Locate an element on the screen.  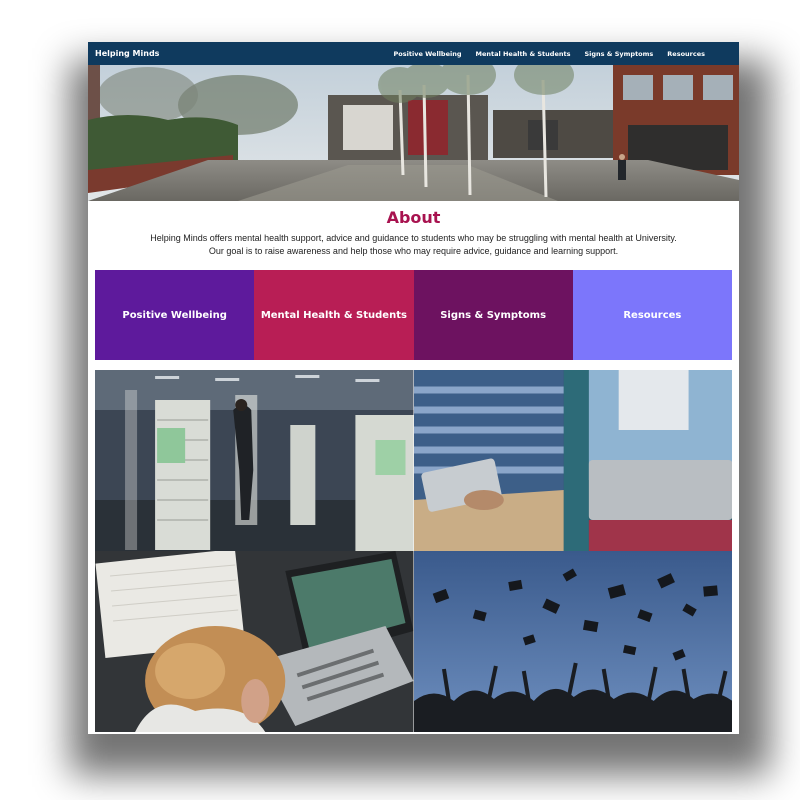
nav-link-mental-health-students: Mental Health & Students is located at coordinates (523, 54).